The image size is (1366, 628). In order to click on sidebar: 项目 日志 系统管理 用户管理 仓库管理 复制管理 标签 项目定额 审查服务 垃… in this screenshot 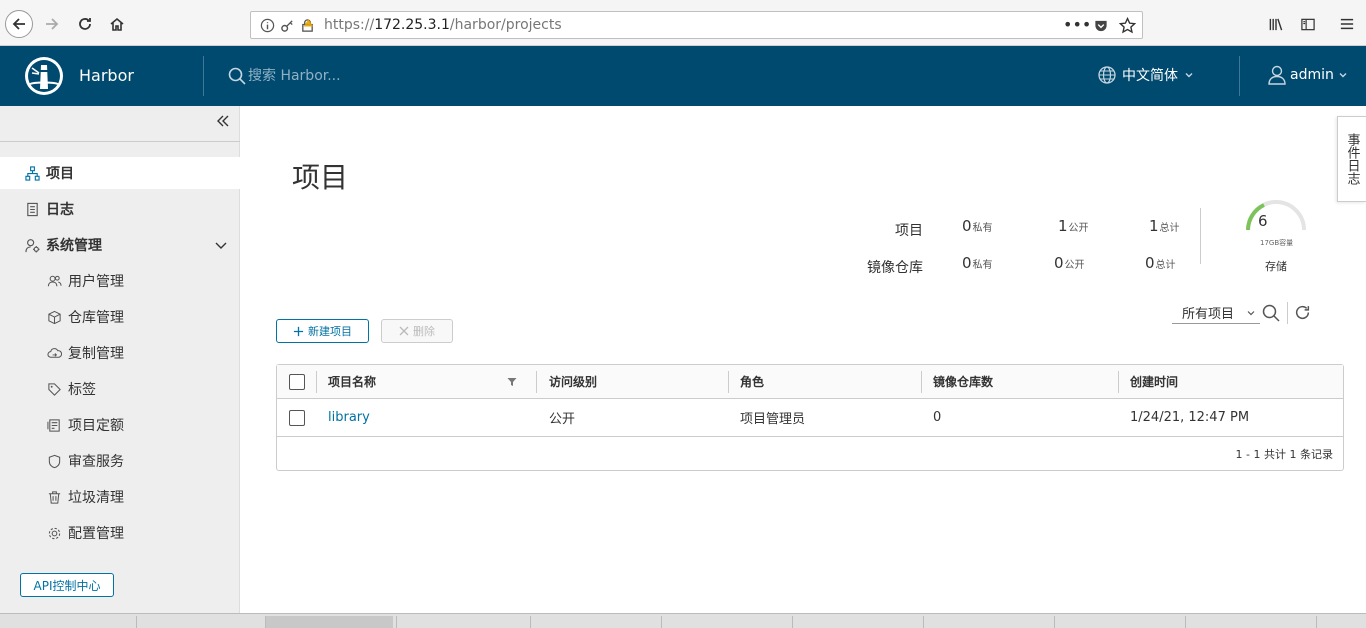, I will do `click(120, 359)`.